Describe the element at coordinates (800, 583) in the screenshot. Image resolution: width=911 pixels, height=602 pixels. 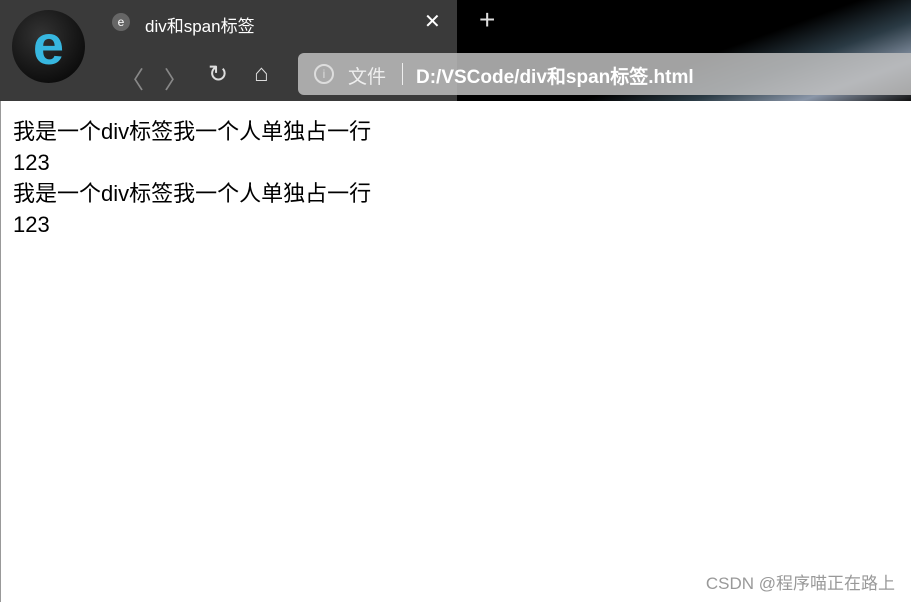
I see `watermark: CSDN @程序喵正在路上` at that location.